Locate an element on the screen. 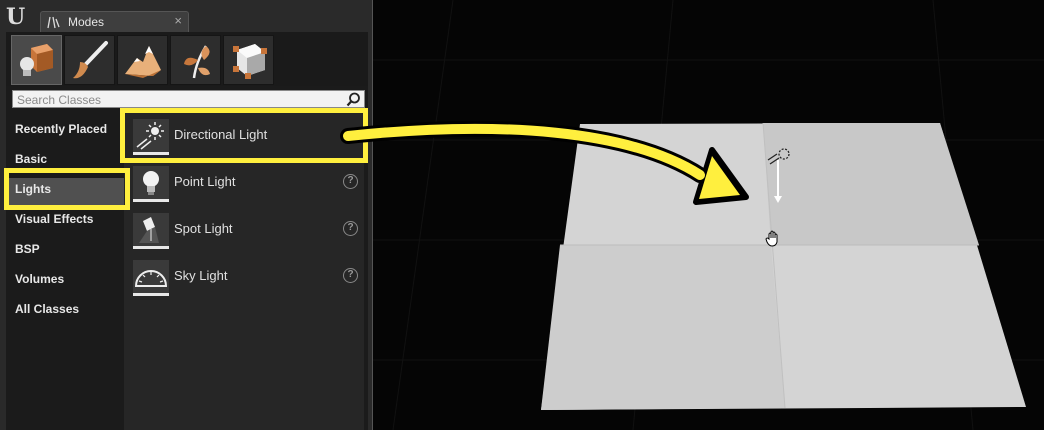 This screenshot has width=1044, height=430. place-icon is located at coordinates (36, 60).